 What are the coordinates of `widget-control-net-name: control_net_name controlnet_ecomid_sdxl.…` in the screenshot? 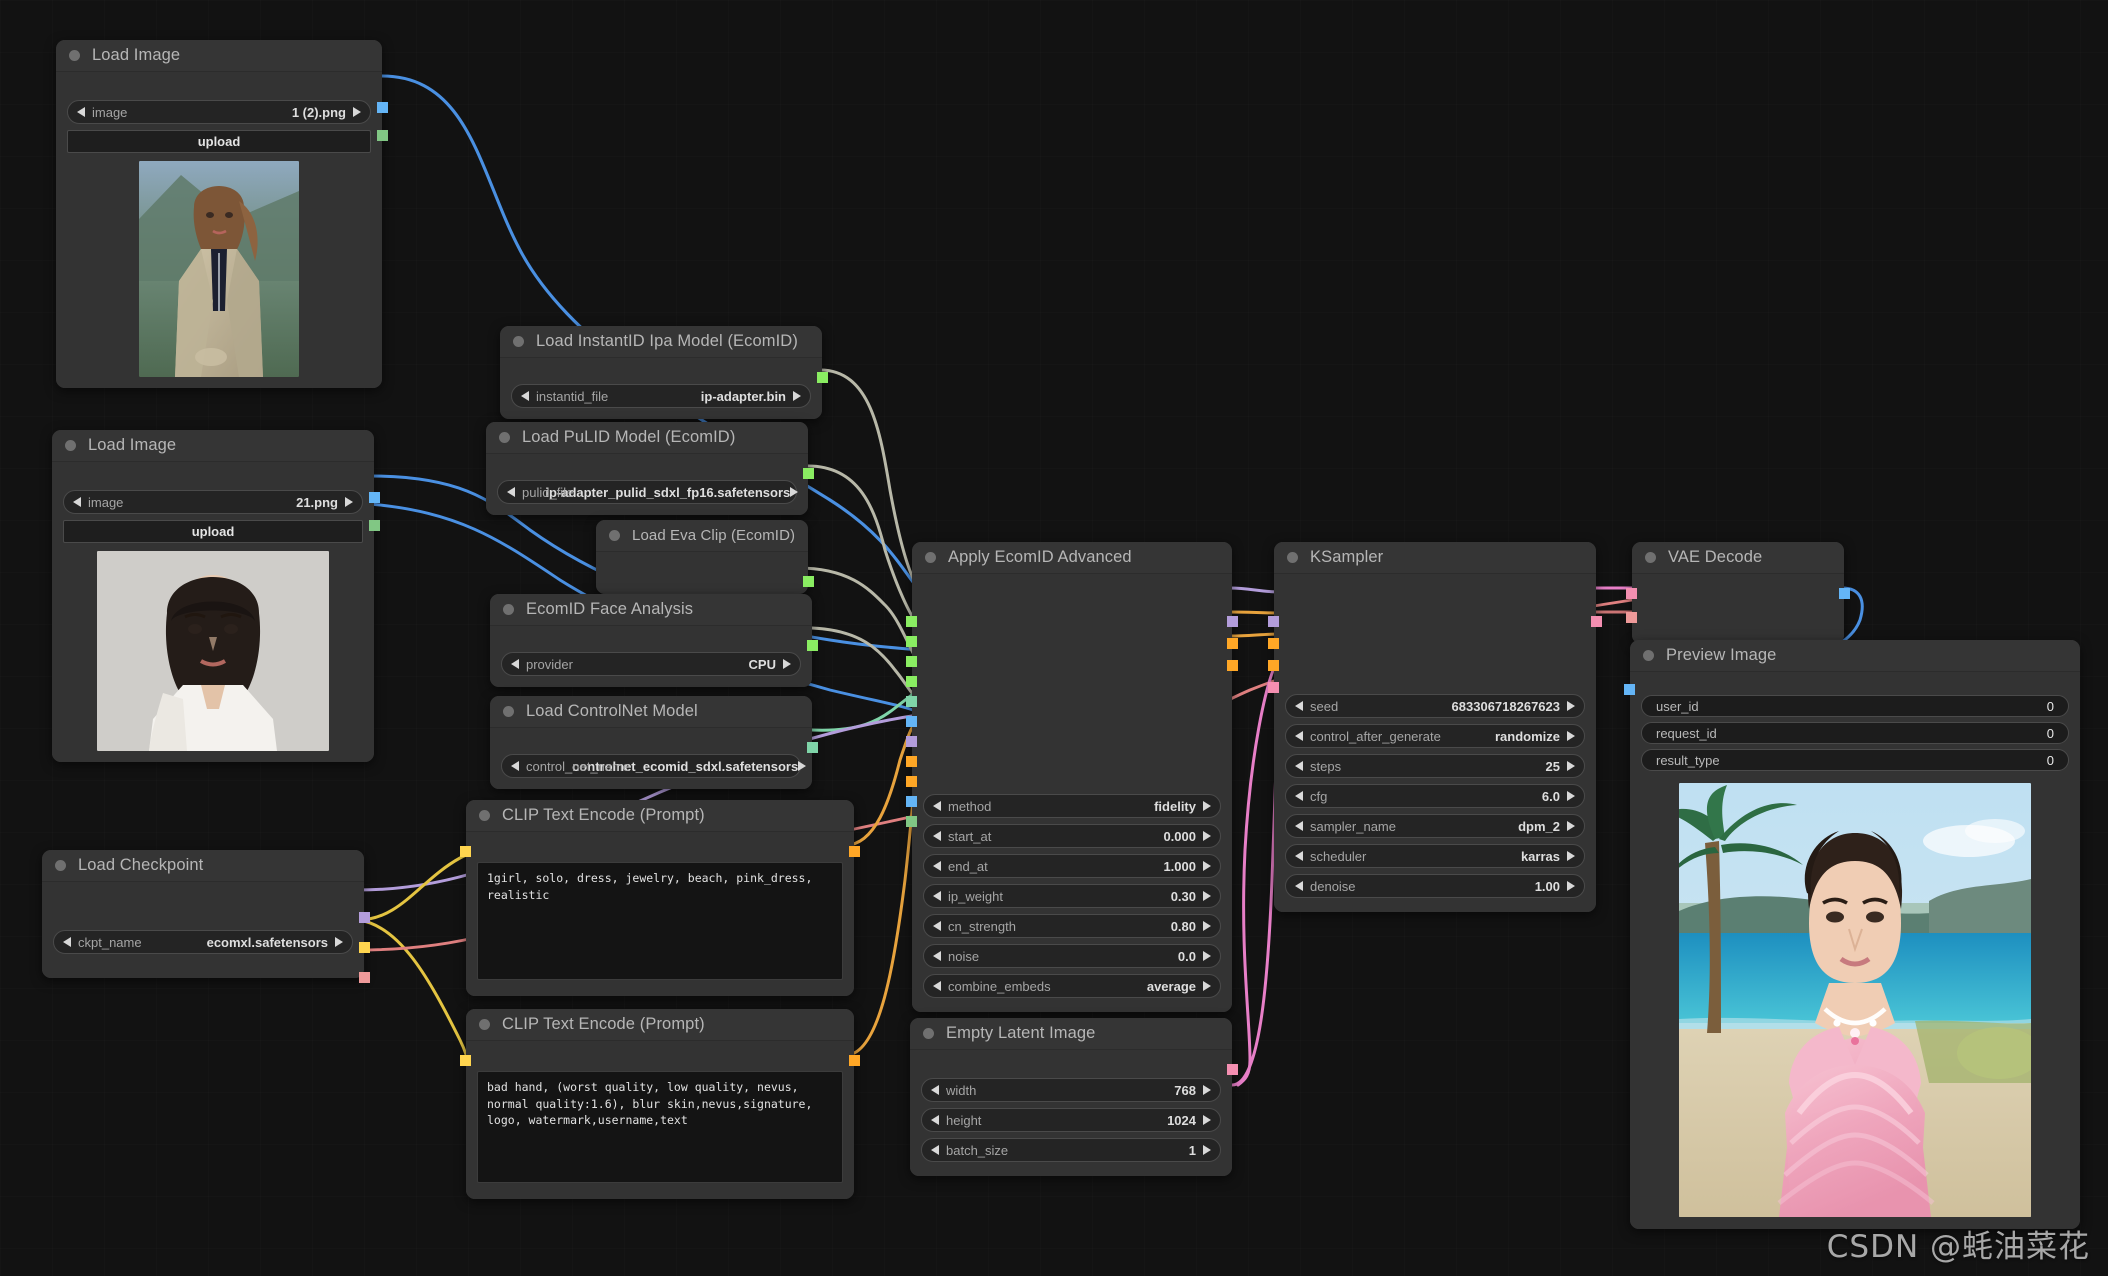 It's located at (654, 766).